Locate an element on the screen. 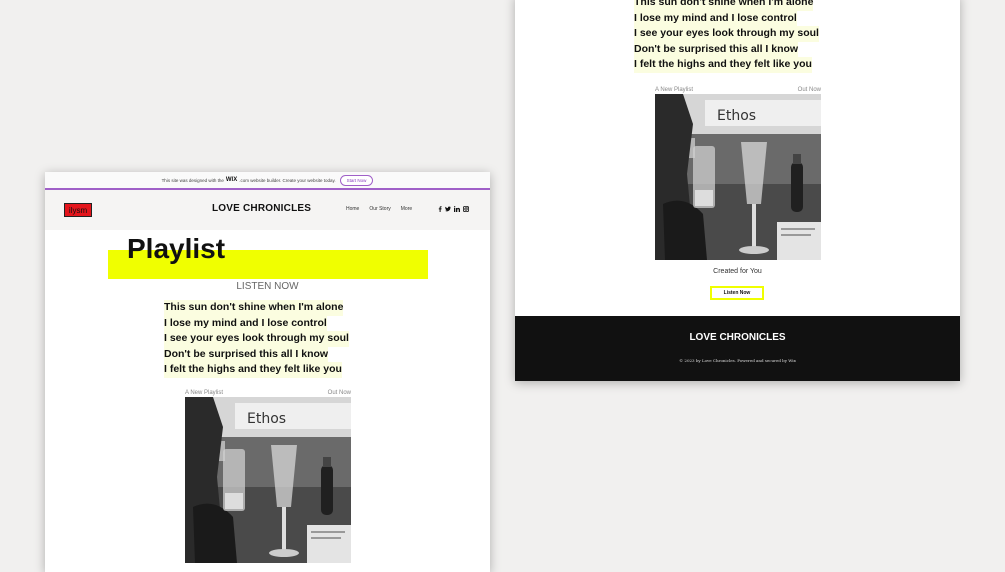 Image resolution: width=1005 pixels, height=572 pixels. listen-now-button: Listen Now is located at coordinates (737, 293).